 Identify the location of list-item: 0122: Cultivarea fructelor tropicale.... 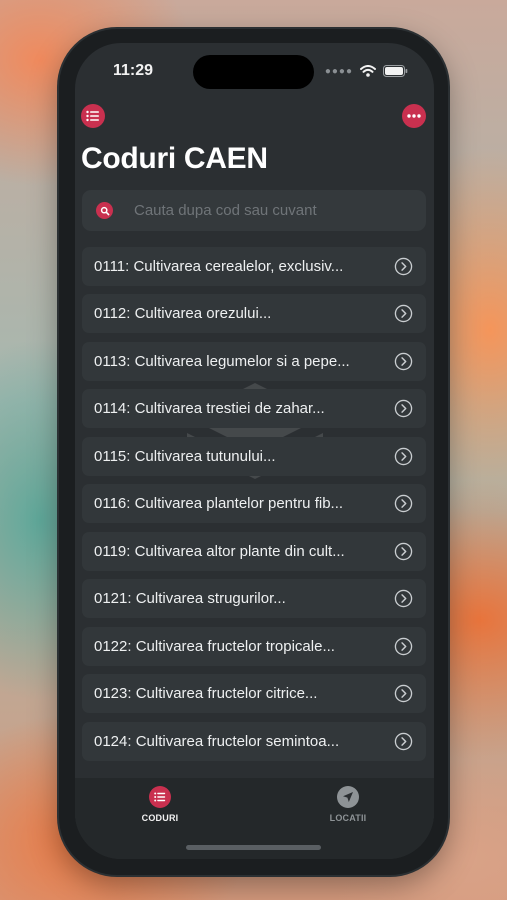
(254, 646).